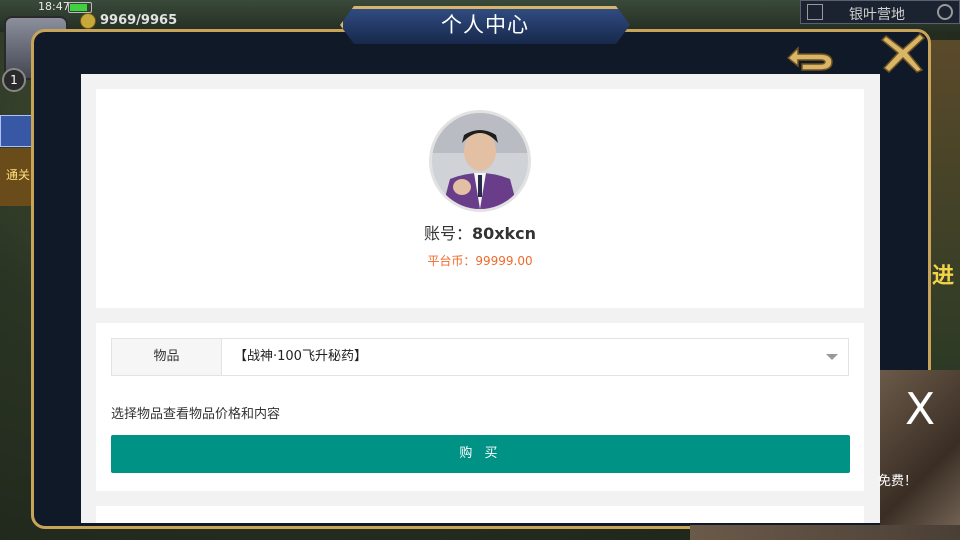 This screenshot has width=960, height=540. Describe the element at coordinates (80, 7) in the screenshot. I see `battery-icon` at that location.